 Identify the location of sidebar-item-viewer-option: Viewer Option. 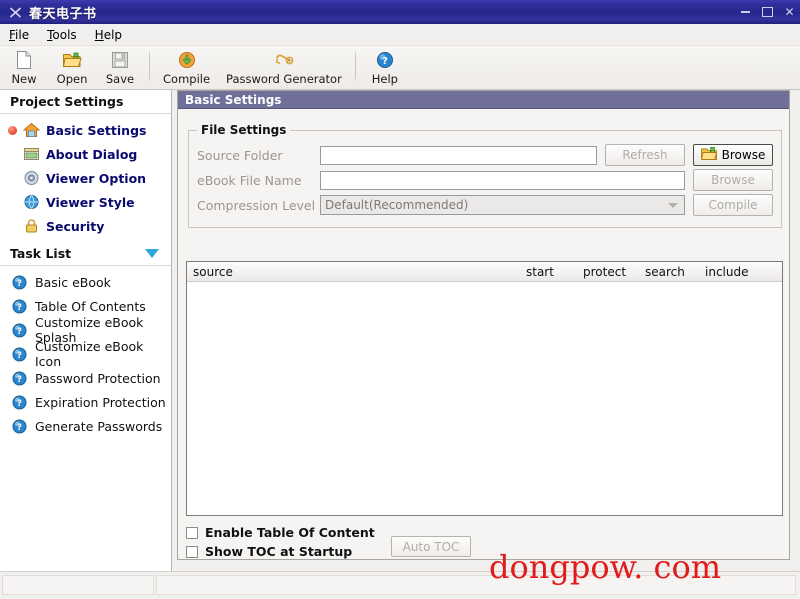
(85, 178).